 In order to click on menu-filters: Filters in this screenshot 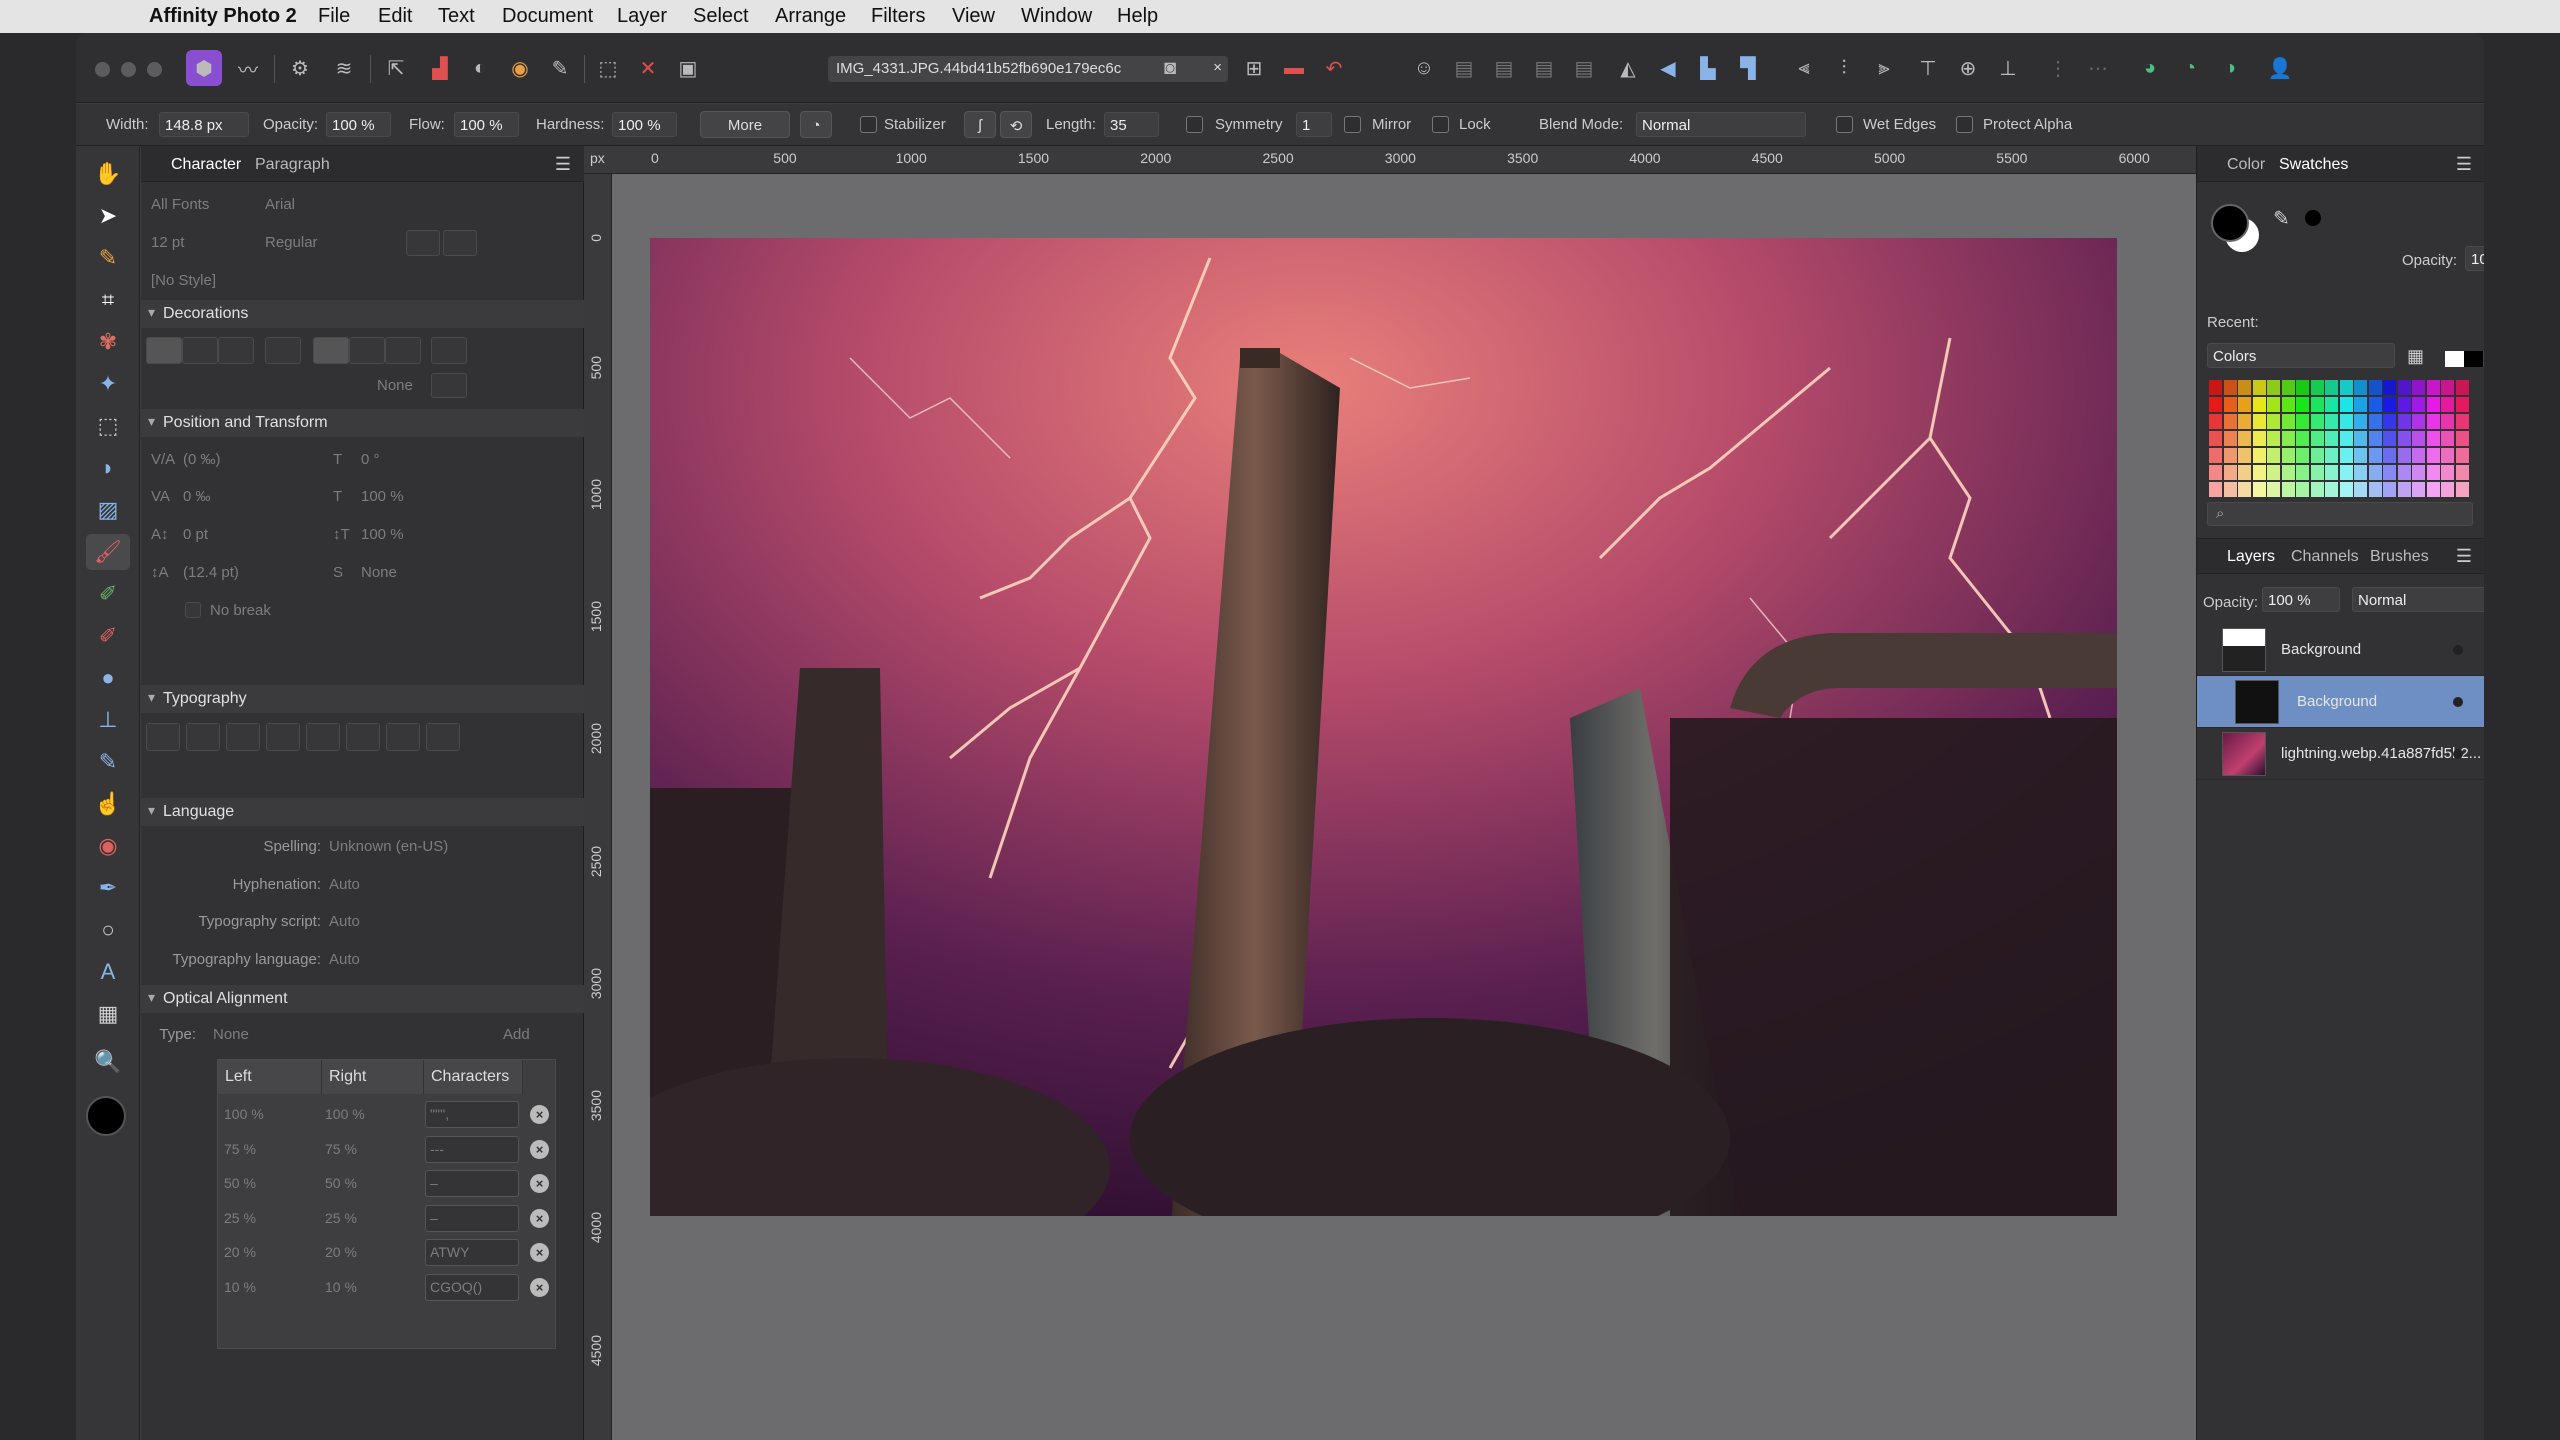, I will do `click(898, 16)`.